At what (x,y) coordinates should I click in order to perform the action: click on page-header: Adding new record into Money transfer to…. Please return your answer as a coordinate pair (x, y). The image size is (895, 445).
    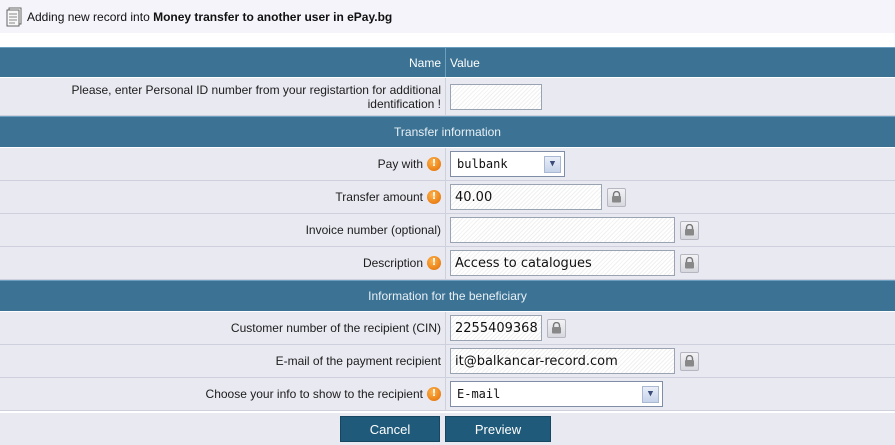
    Looking at the image, I should click on (447, 16).